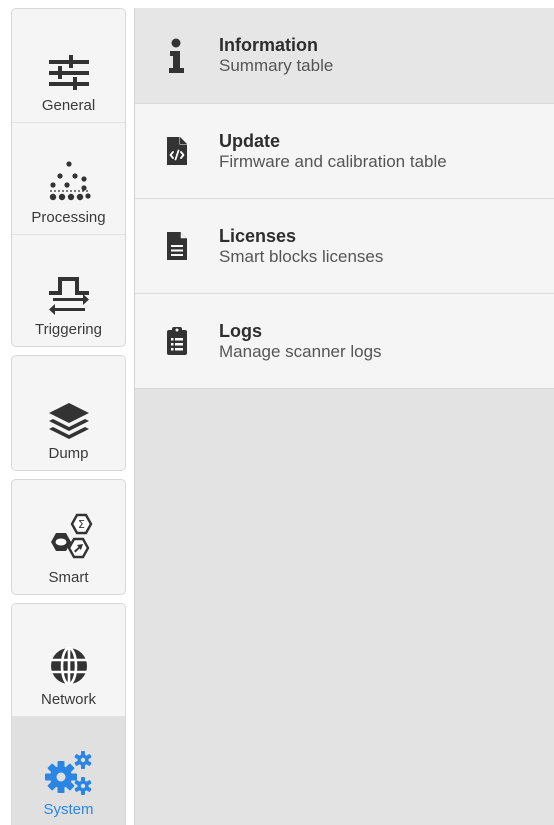 The height and width of the screenshot is (825, 554). I want to click on layers-icon, so click(69, 421).